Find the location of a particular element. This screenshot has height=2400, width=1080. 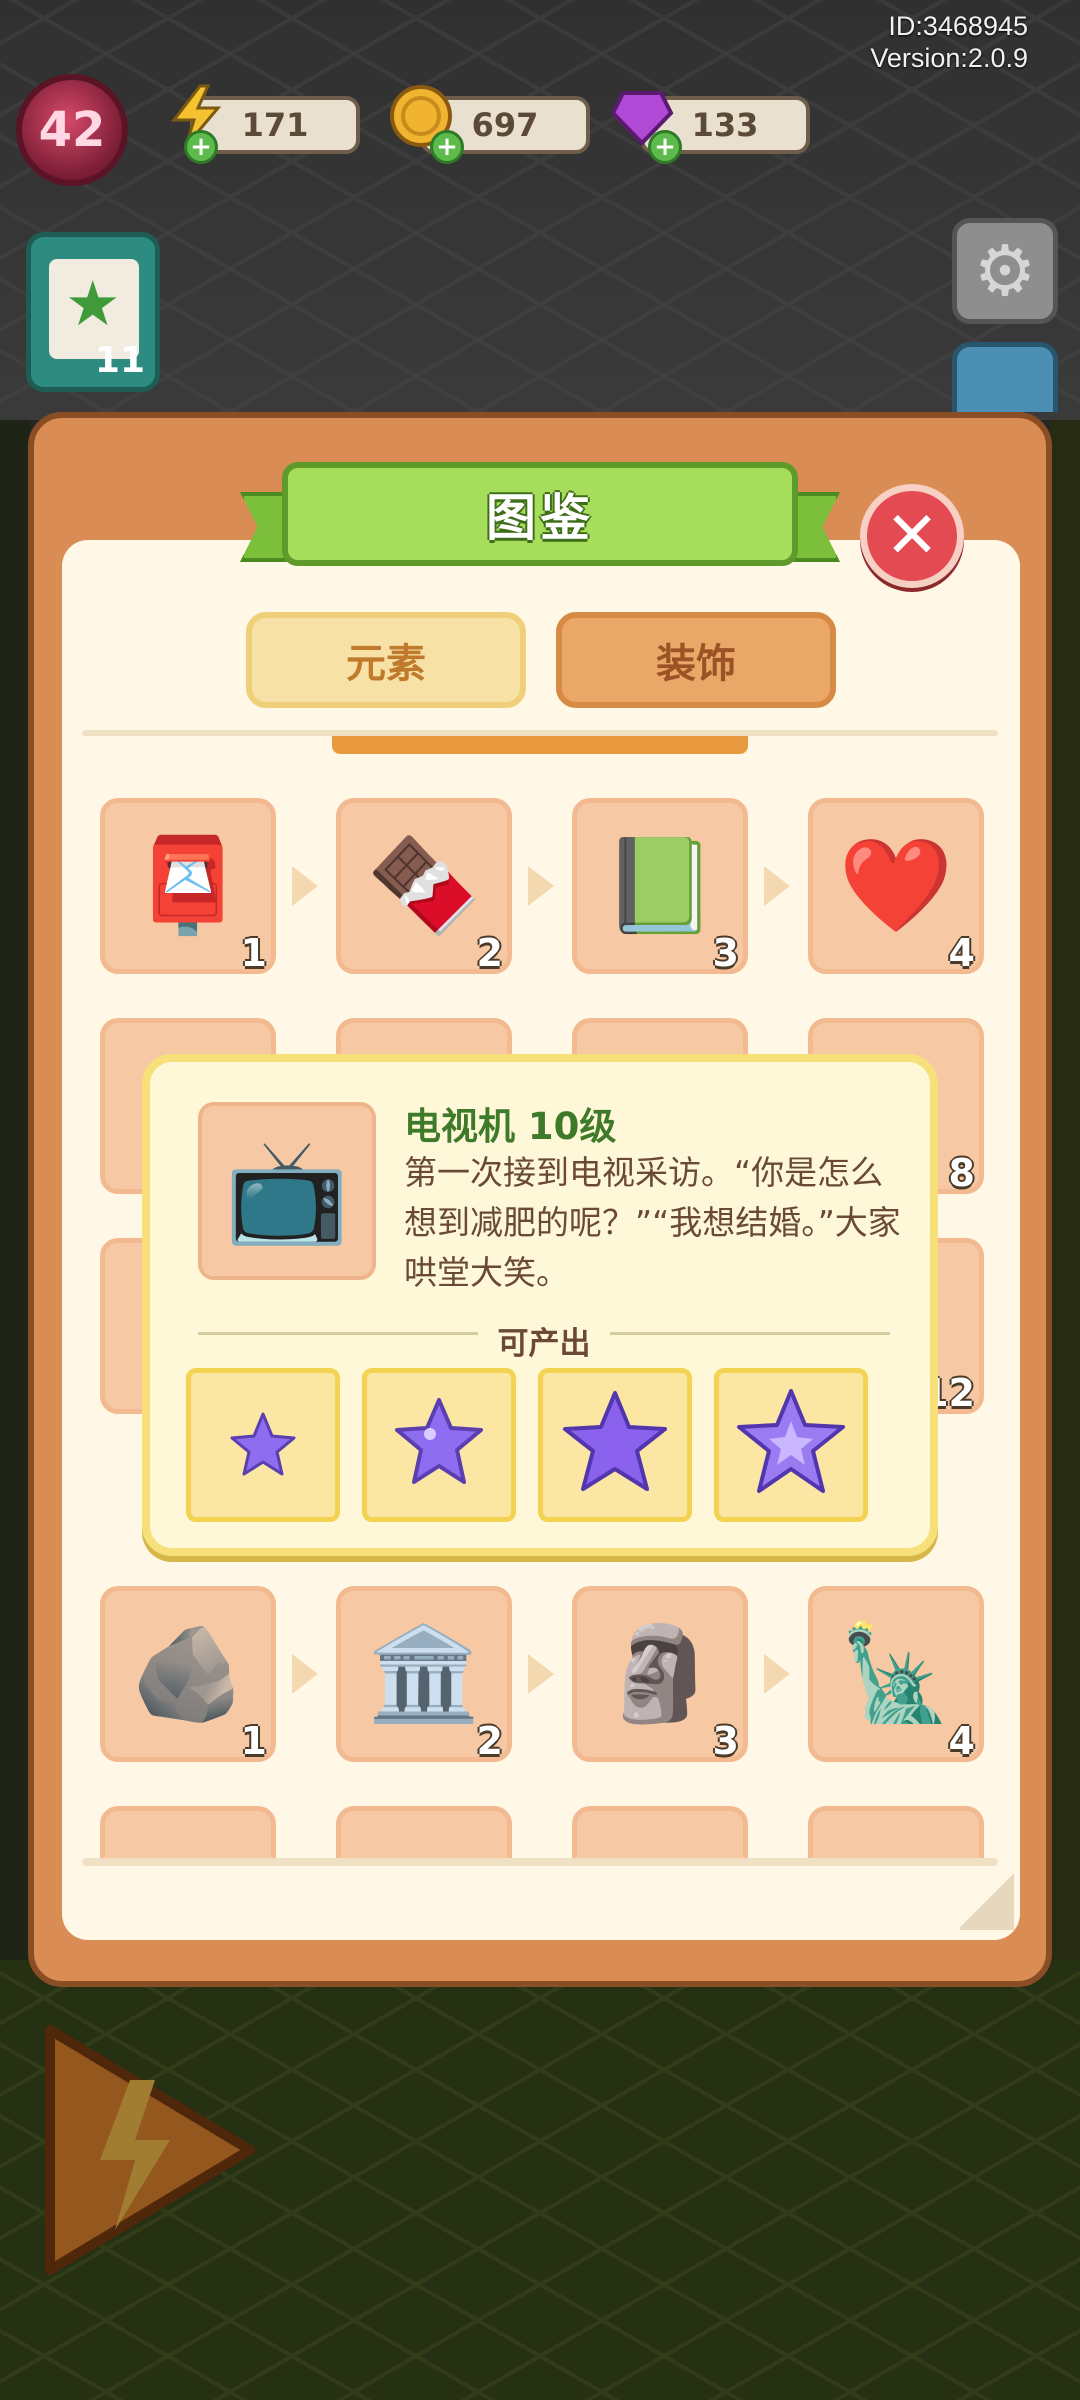

add-energy-button: + is located at coordinates (201, 147).